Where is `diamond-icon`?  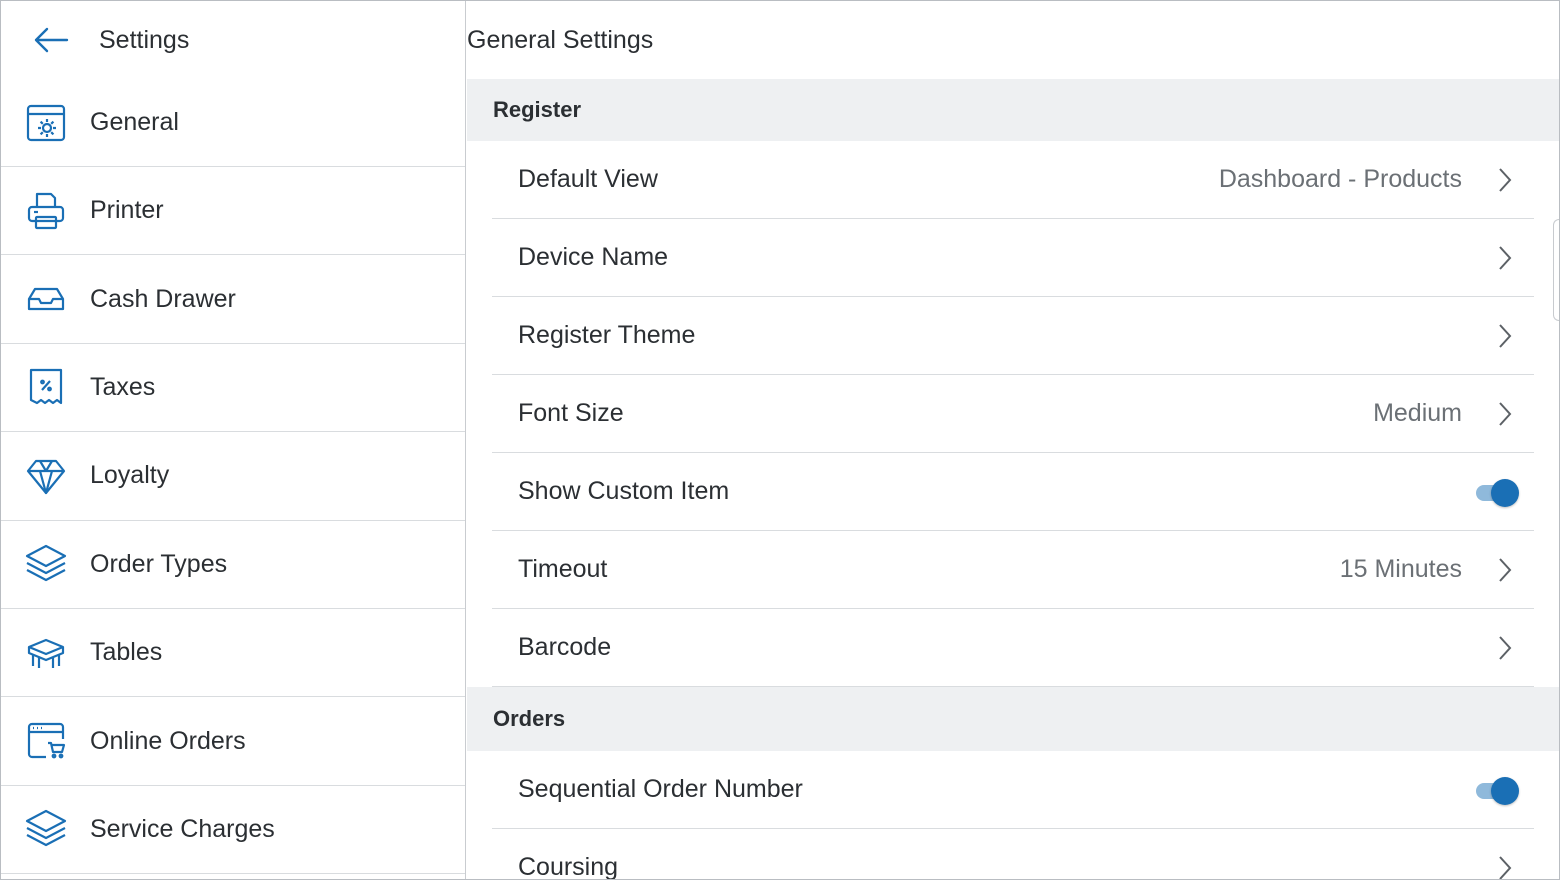
diamond-icon is located at coordinates (46, 476).